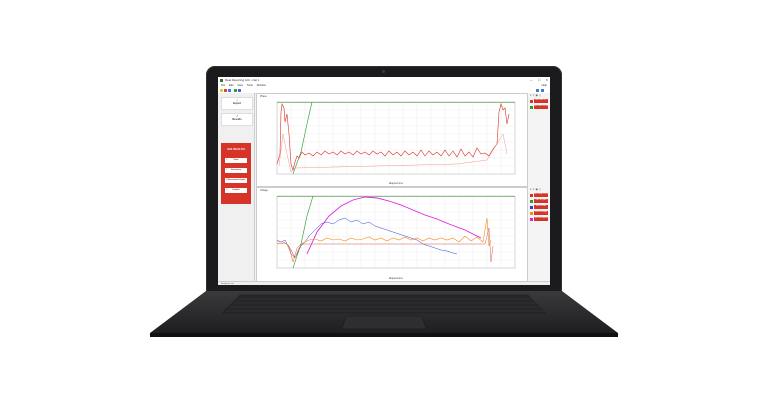  I want to click on webcam, so click(383, 71).